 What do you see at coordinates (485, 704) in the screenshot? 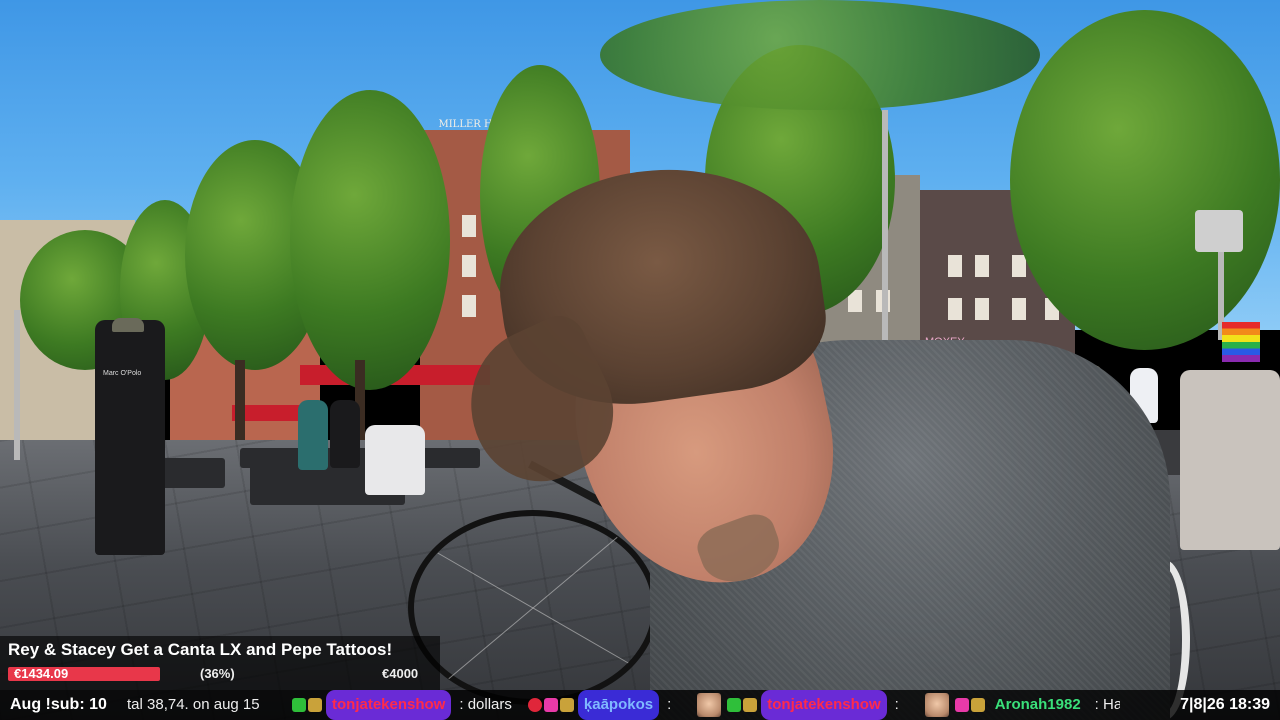
I see `chat-message: : dollars` at bounding box center [485, 704].